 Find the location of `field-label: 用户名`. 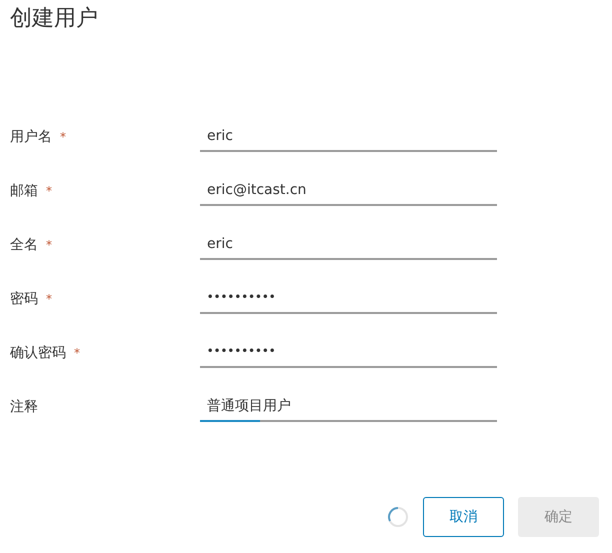

field-label: 用户名 is located at coordinates (31, 137).